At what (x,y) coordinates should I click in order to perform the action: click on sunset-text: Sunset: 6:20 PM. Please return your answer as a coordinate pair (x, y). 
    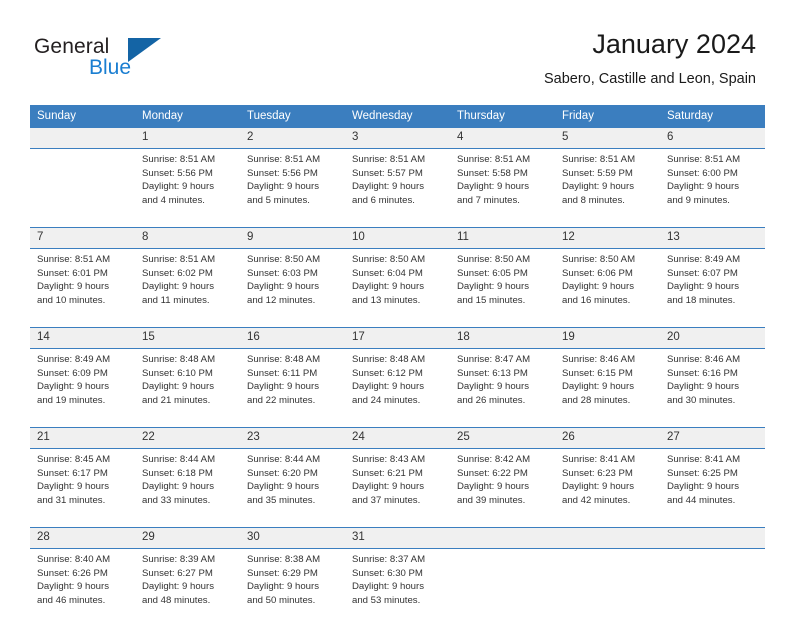
    Looking at the image, I should click on (294, 474).